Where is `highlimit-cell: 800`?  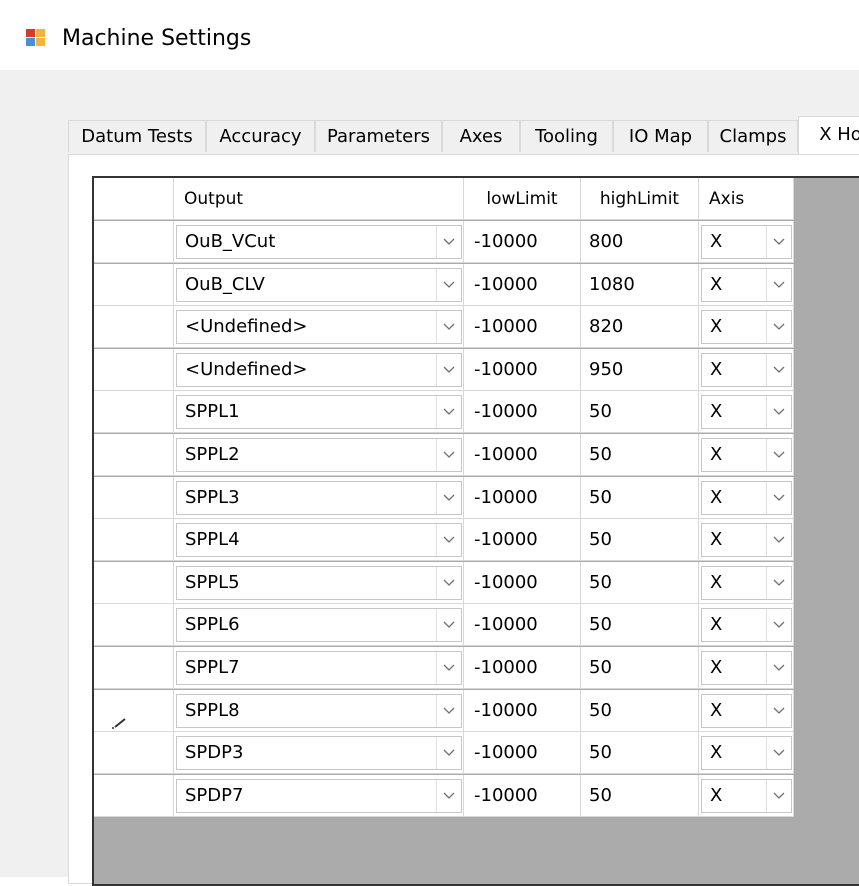
highlimit-cell: 800 is located at coordinates (640, 242).